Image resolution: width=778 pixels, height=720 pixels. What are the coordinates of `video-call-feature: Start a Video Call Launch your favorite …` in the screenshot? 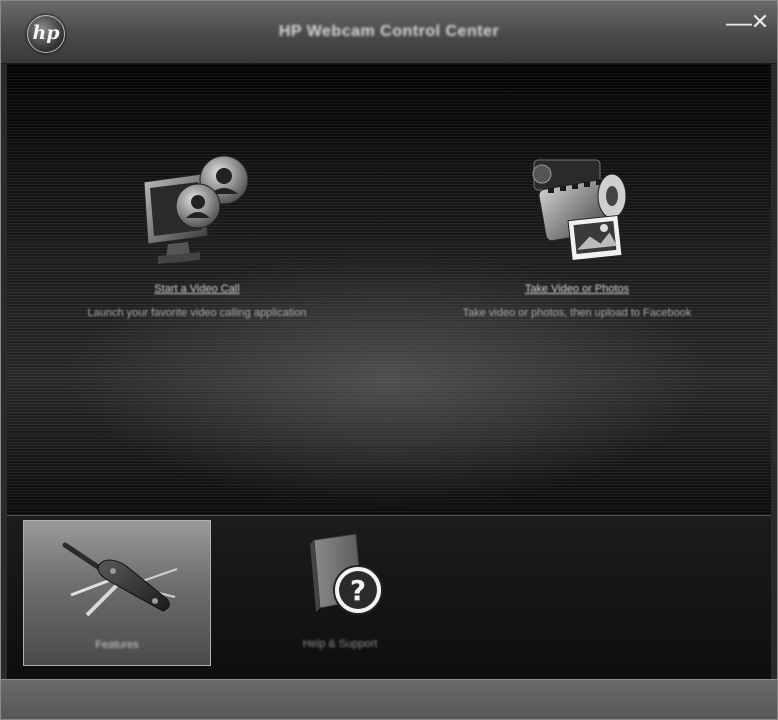 It's located at (197, 231).